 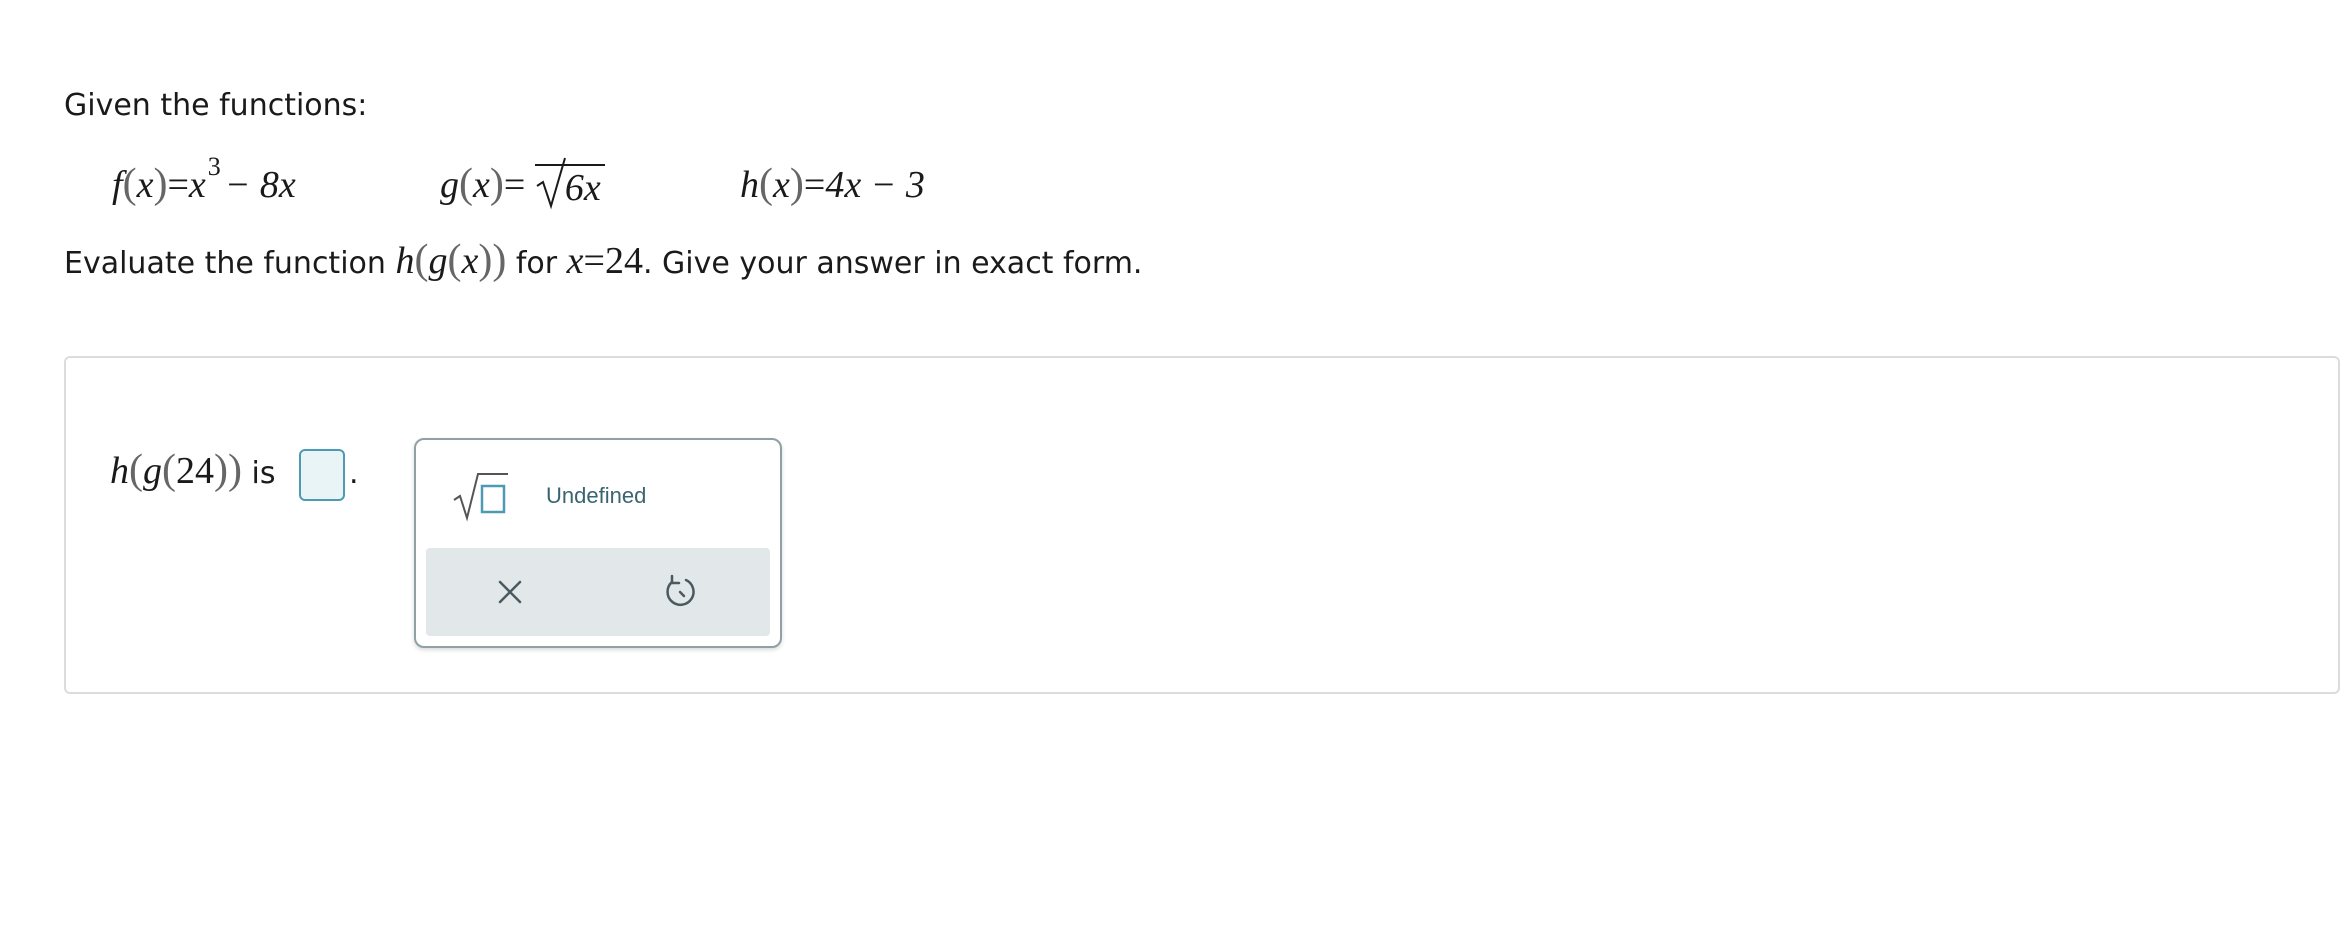 I want to click on question-inner-func: g, so click(x=438, y=261).